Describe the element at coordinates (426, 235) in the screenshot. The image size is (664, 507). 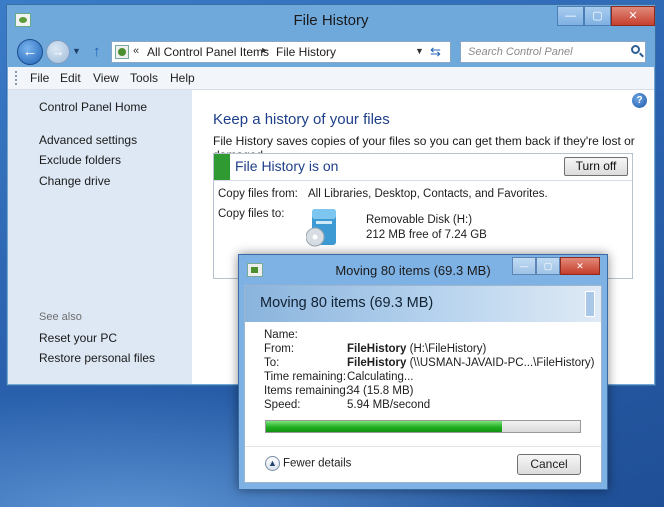
I see `drive-free-space: 212 MB free of 7.24 GB` at that location.